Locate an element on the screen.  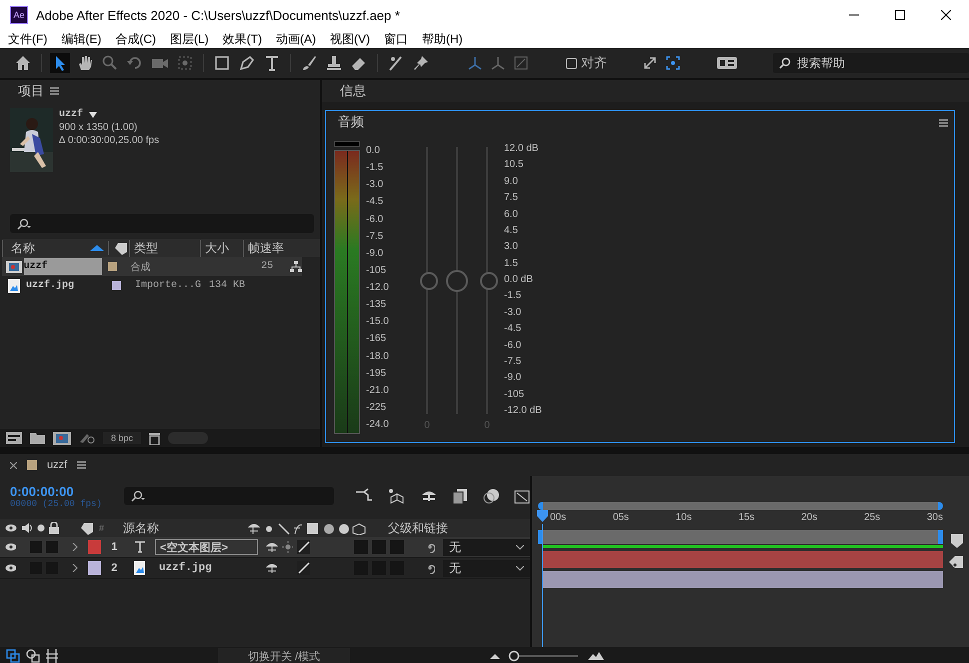
column-header: 父级和链接 is located at coordinates (418, 528).